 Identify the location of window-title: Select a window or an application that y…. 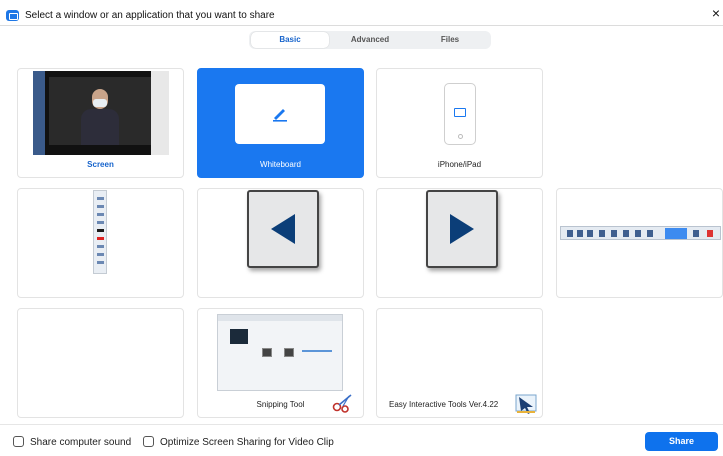
(150, 15).